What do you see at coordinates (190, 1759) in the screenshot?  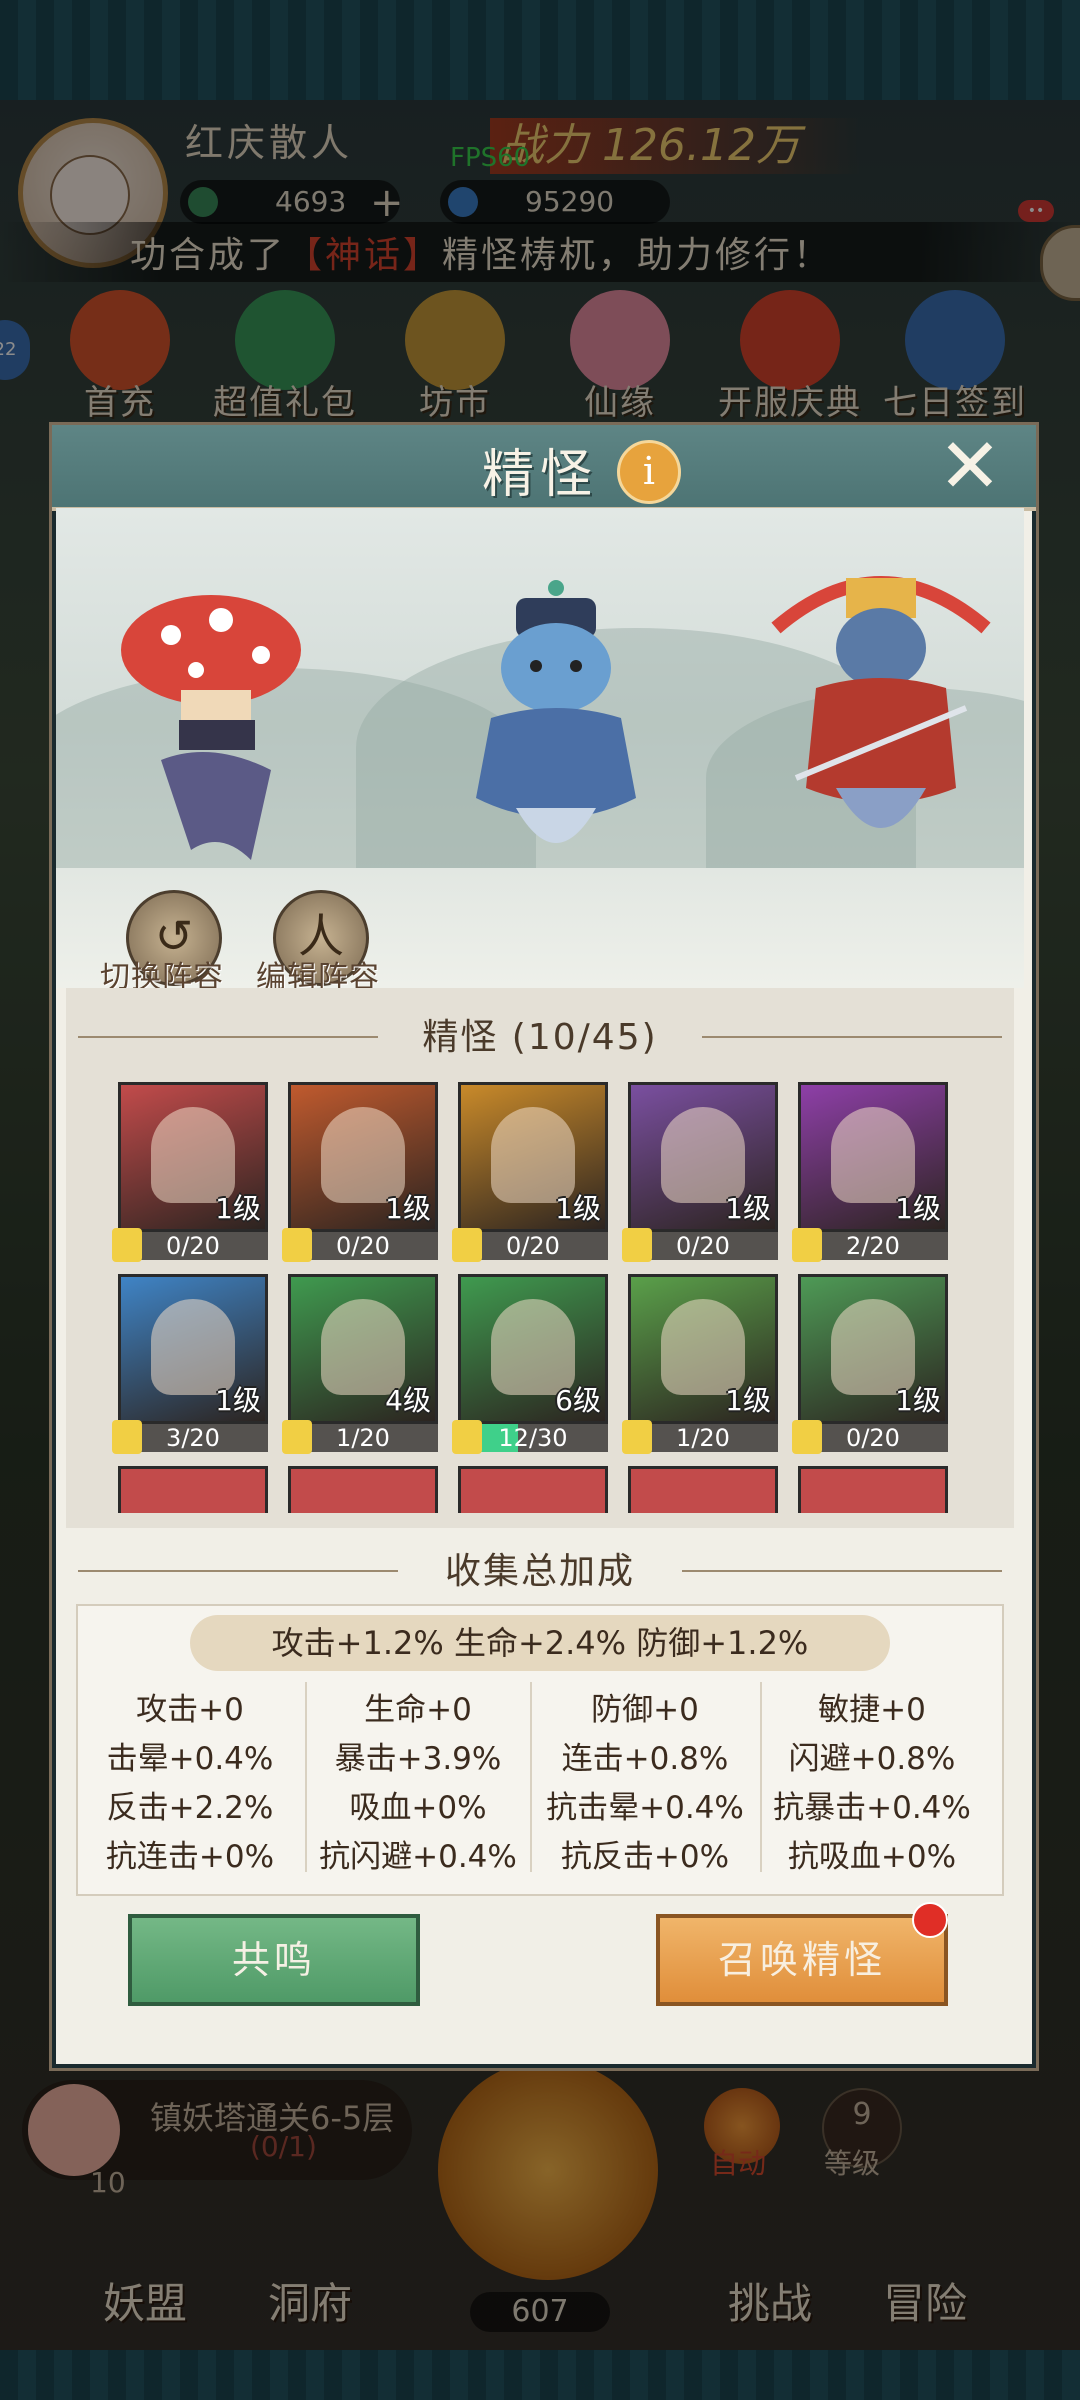 I see `bonus-stat: 击晕+0.4%` at bounding box center [190, 1759].